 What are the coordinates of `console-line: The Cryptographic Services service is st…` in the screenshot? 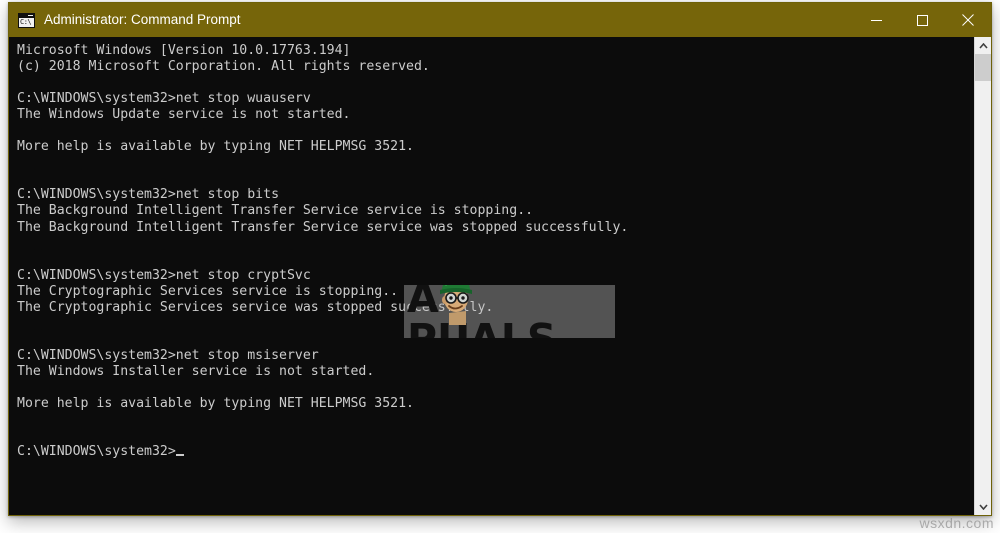 It's located at (208, 291).